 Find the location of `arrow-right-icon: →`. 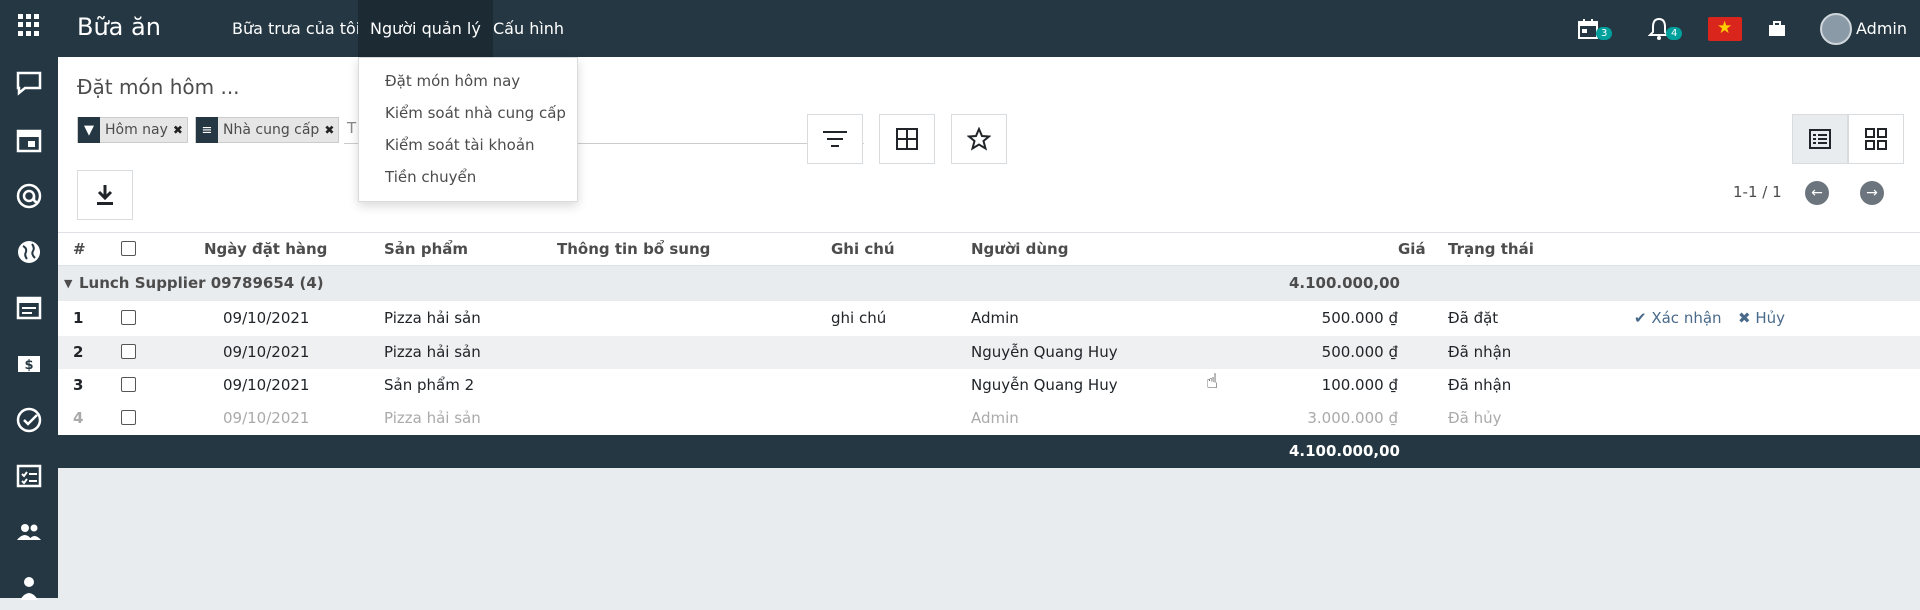

arrow-right-icon: → is located at coordinates (1872, 193).